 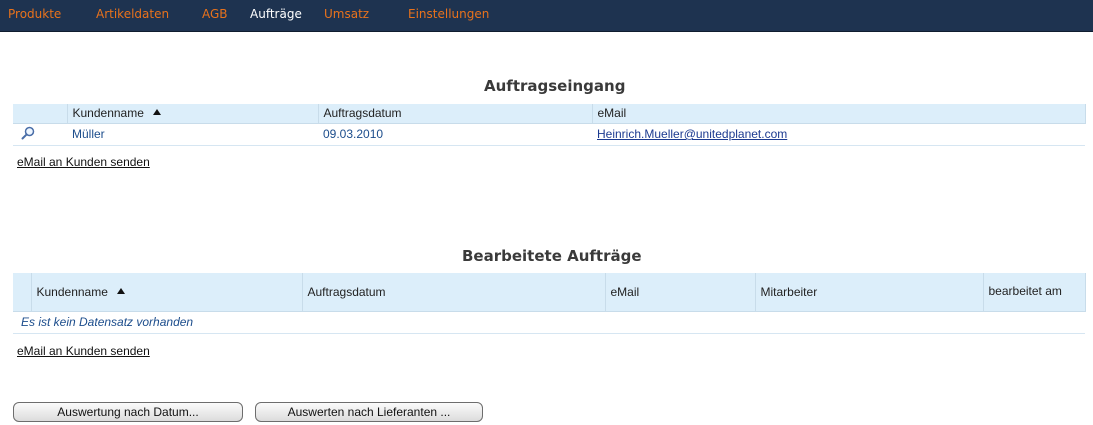 I want to click on nav-item-umsatz: Umsatz, so click(x=346, y=14).